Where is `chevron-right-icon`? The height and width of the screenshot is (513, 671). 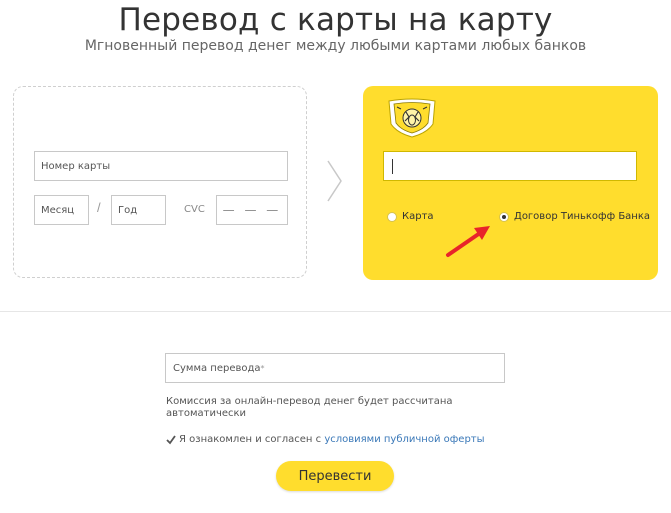 chevron-right-icon is located at coordinates (334, 181).